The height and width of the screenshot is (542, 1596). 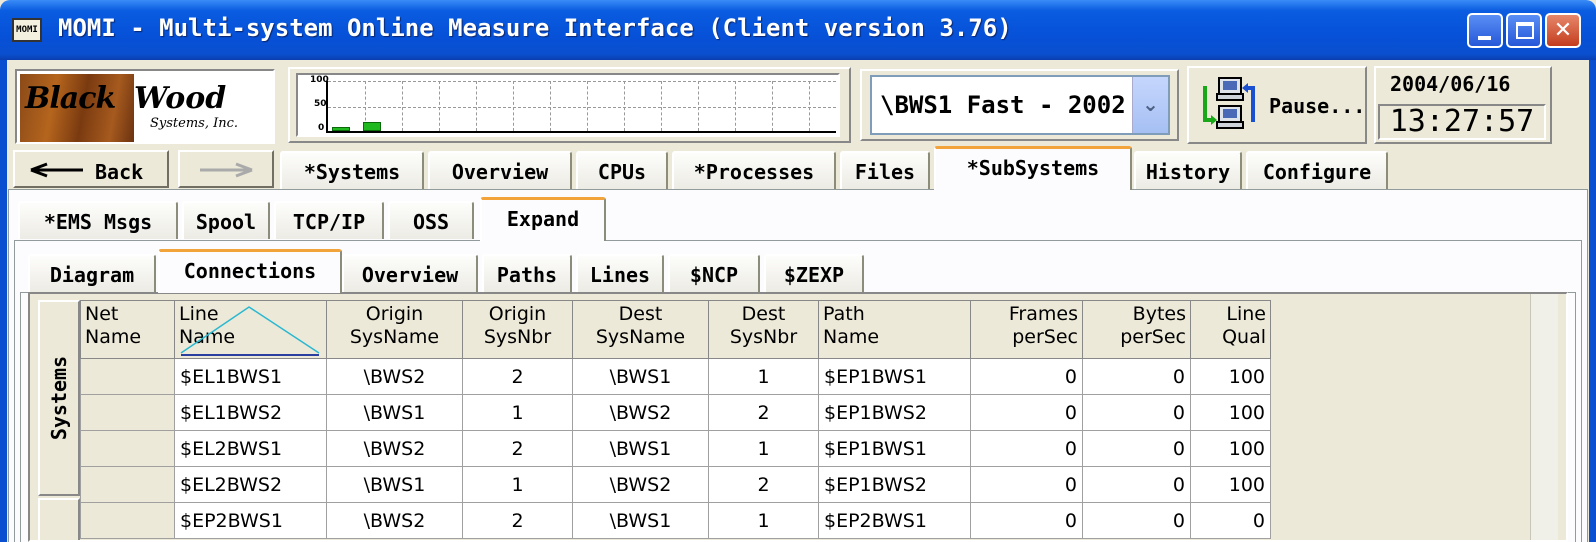 What do you see at coordinates (500, 170) in the screenshot?
I see `tab-overview: Overview` at bounding box center [500, 170].